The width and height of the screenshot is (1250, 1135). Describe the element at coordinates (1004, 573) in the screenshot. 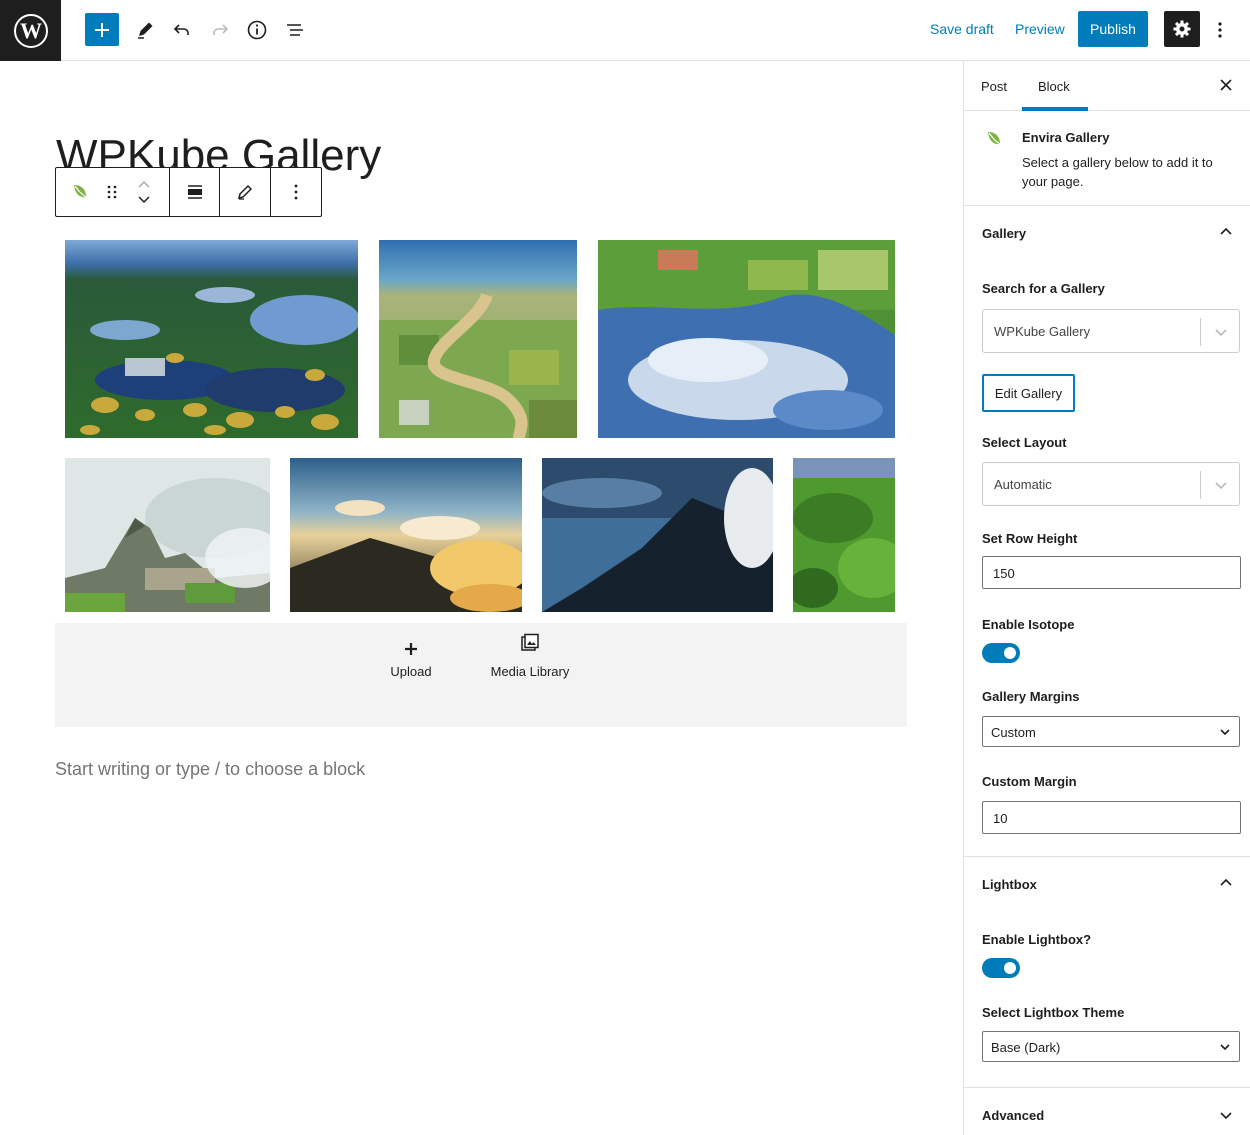

I see `row-height-value: 150` at that location.